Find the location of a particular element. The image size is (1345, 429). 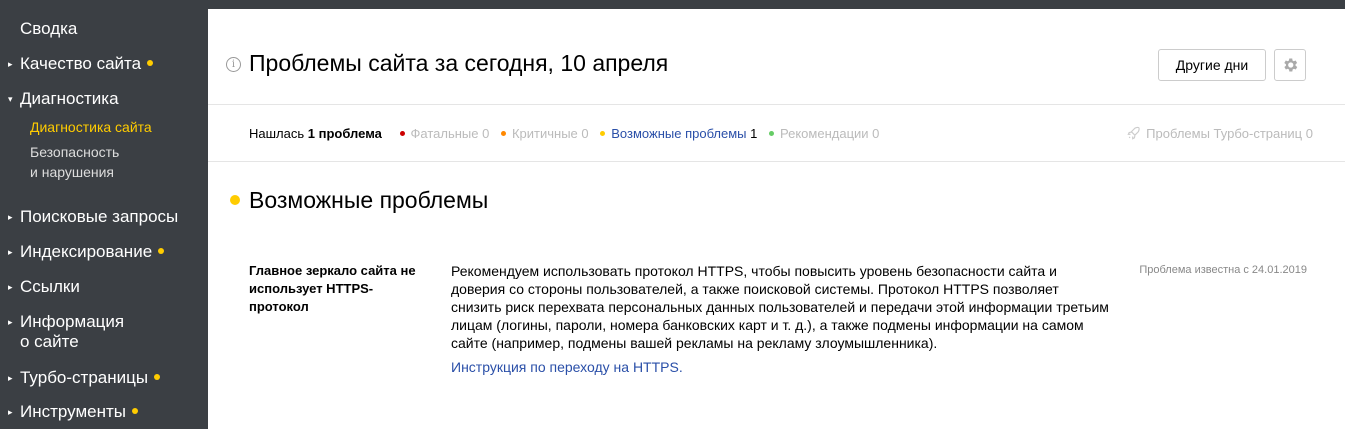

filter-label: Рекомендации is located at coordinates (824, 133).